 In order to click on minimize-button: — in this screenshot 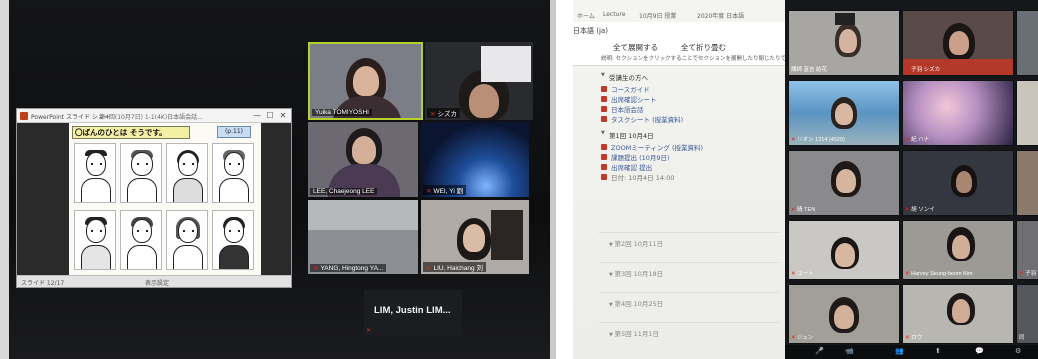, I will do `click(257, 115)`.